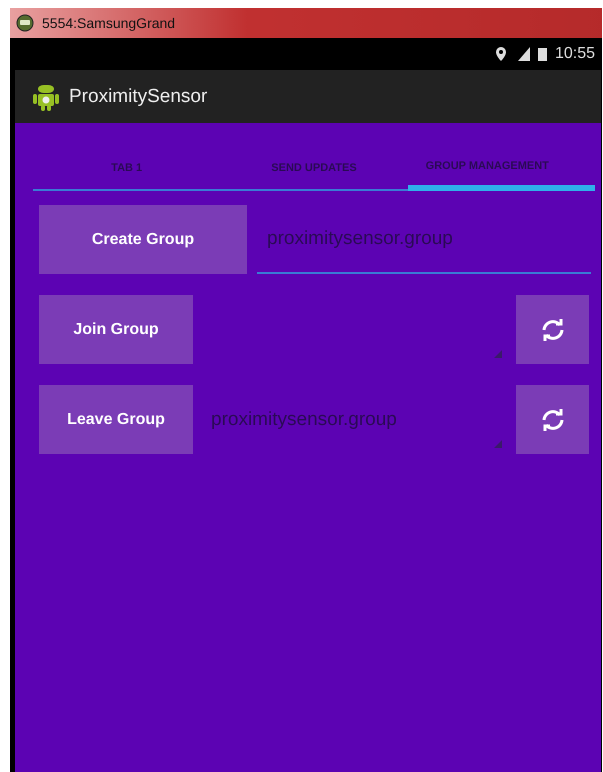 This screenshot has height=772, width=603. Describe the element at coordinates (542, 54) in the screenshot. I see `battery-icon` at that location.